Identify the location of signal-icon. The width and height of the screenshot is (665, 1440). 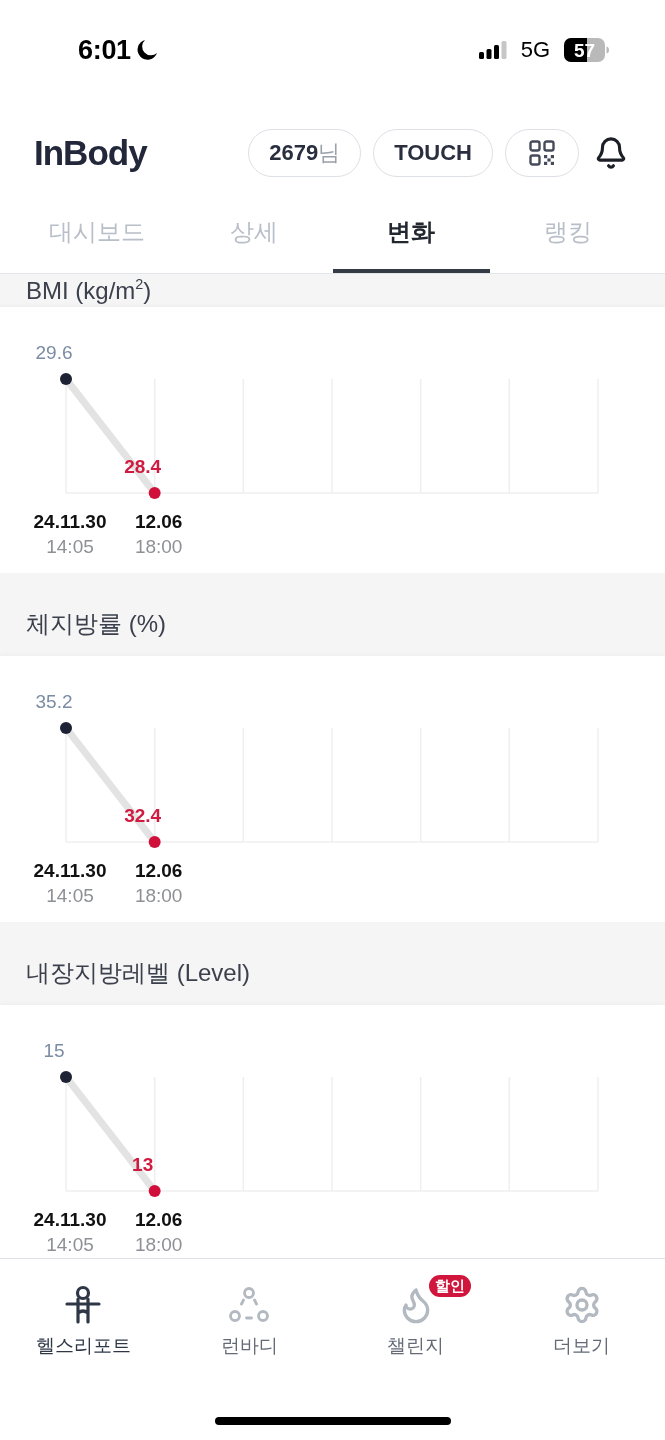
(492, 50).